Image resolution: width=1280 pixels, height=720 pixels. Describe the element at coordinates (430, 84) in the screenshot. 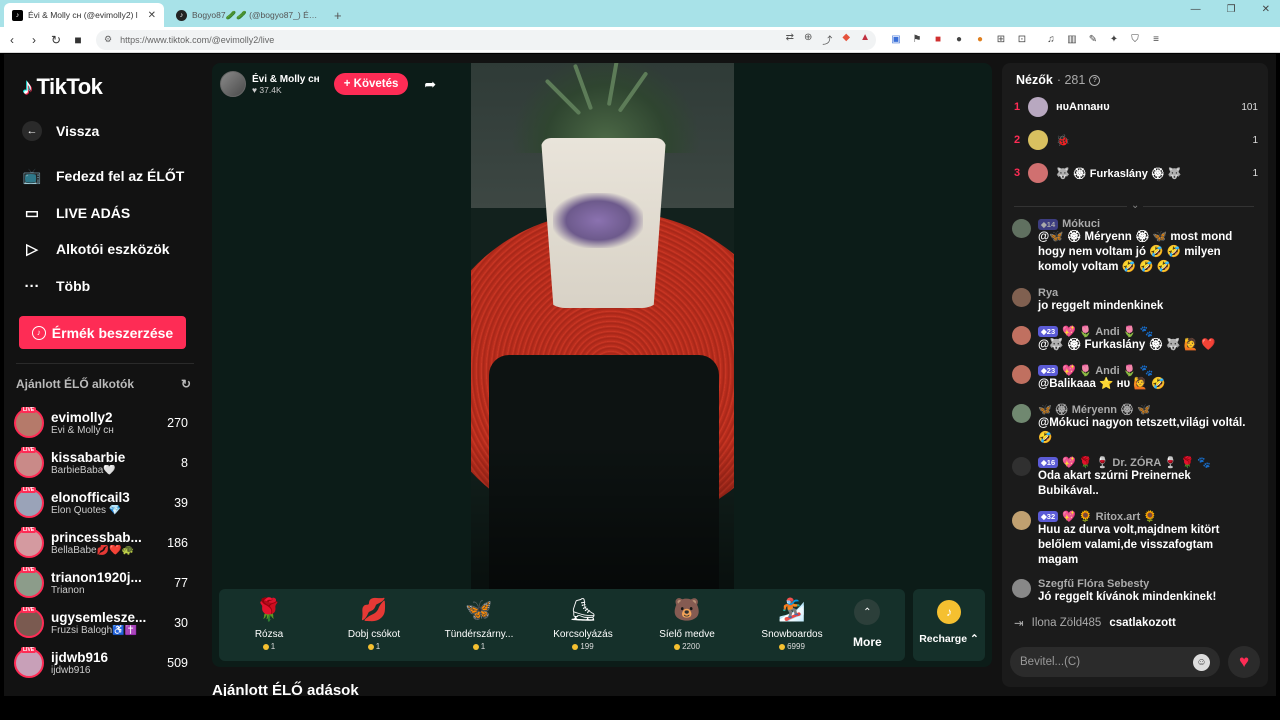

I see `share-icon: ➦` at that location.